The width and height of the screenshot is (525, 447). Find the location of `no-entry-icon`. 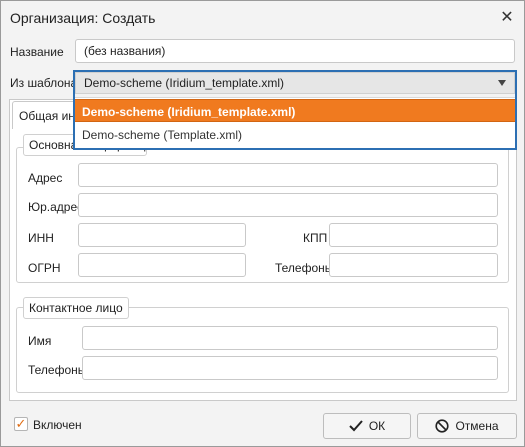

no-entry-icon is located at coordinates (442, 426).